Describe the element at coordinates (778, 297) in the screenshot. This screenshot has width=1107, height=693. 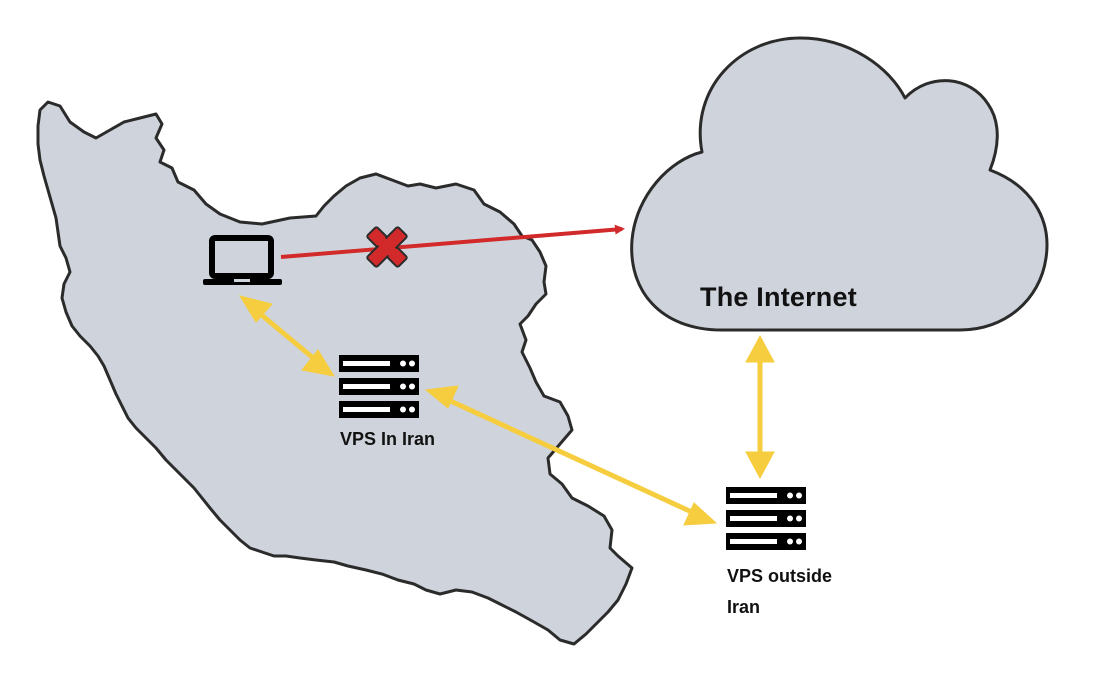
I see `internet-label: The Internet` at that location.